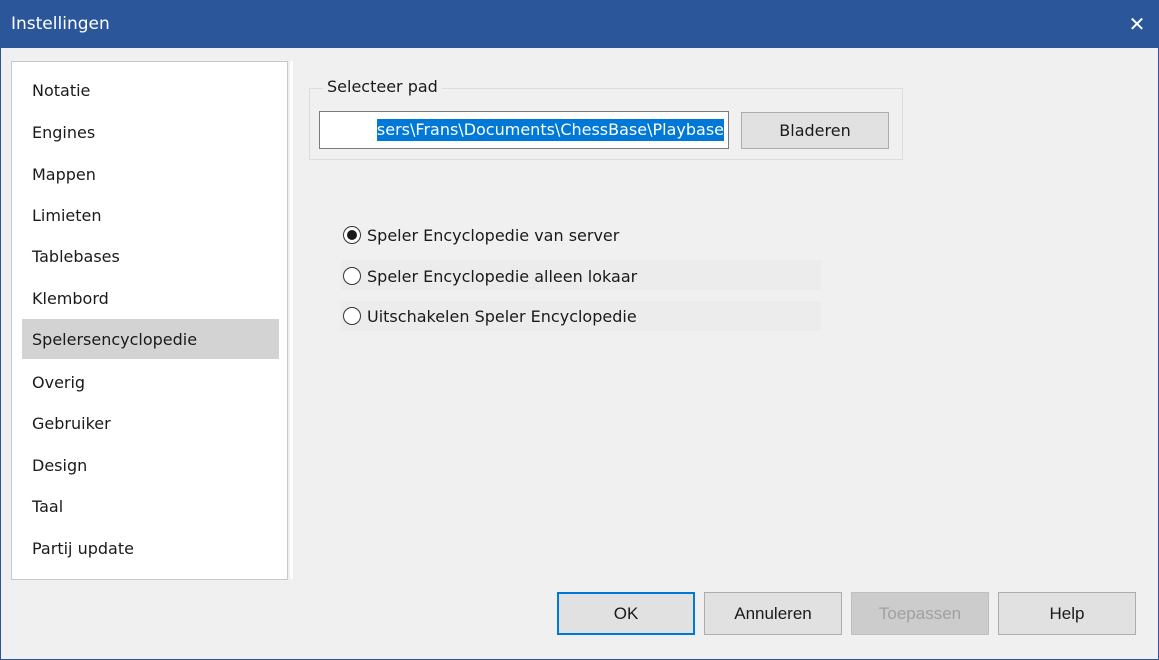 The width and height of the screenshot is (1159, 660). I want to click on title-bar: Instellingen ✕, so click(579, 24).